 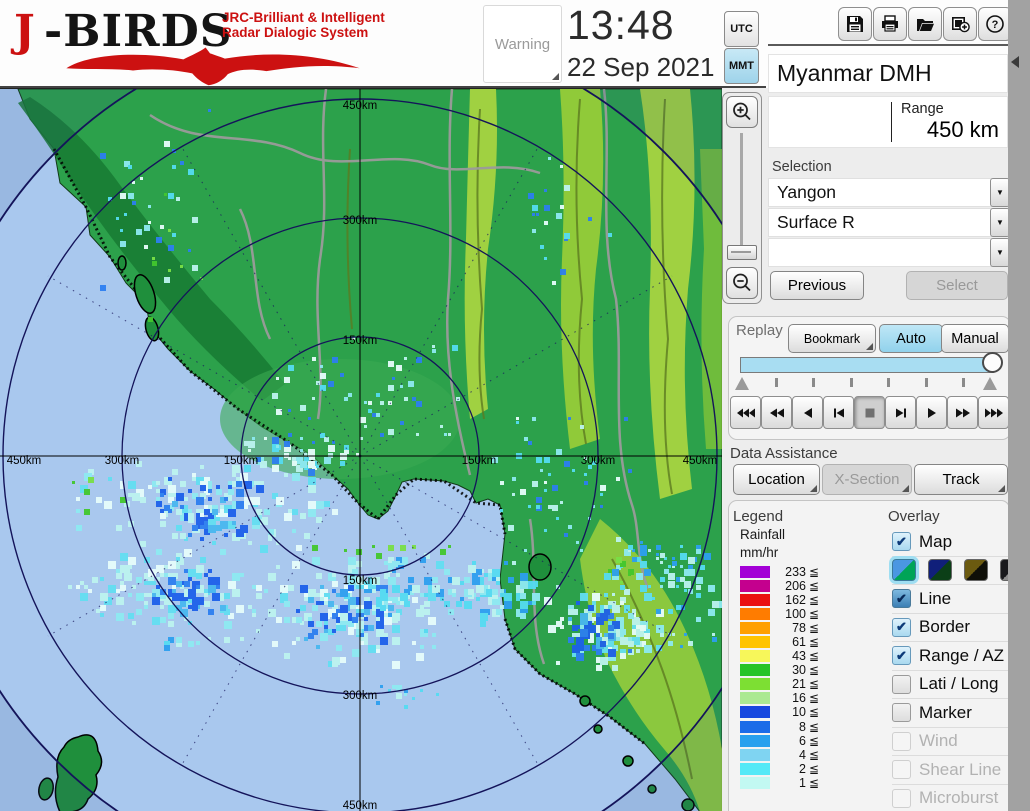 I want to click on overlay-item-border: ✔ Border, so click(x=951, y=628).